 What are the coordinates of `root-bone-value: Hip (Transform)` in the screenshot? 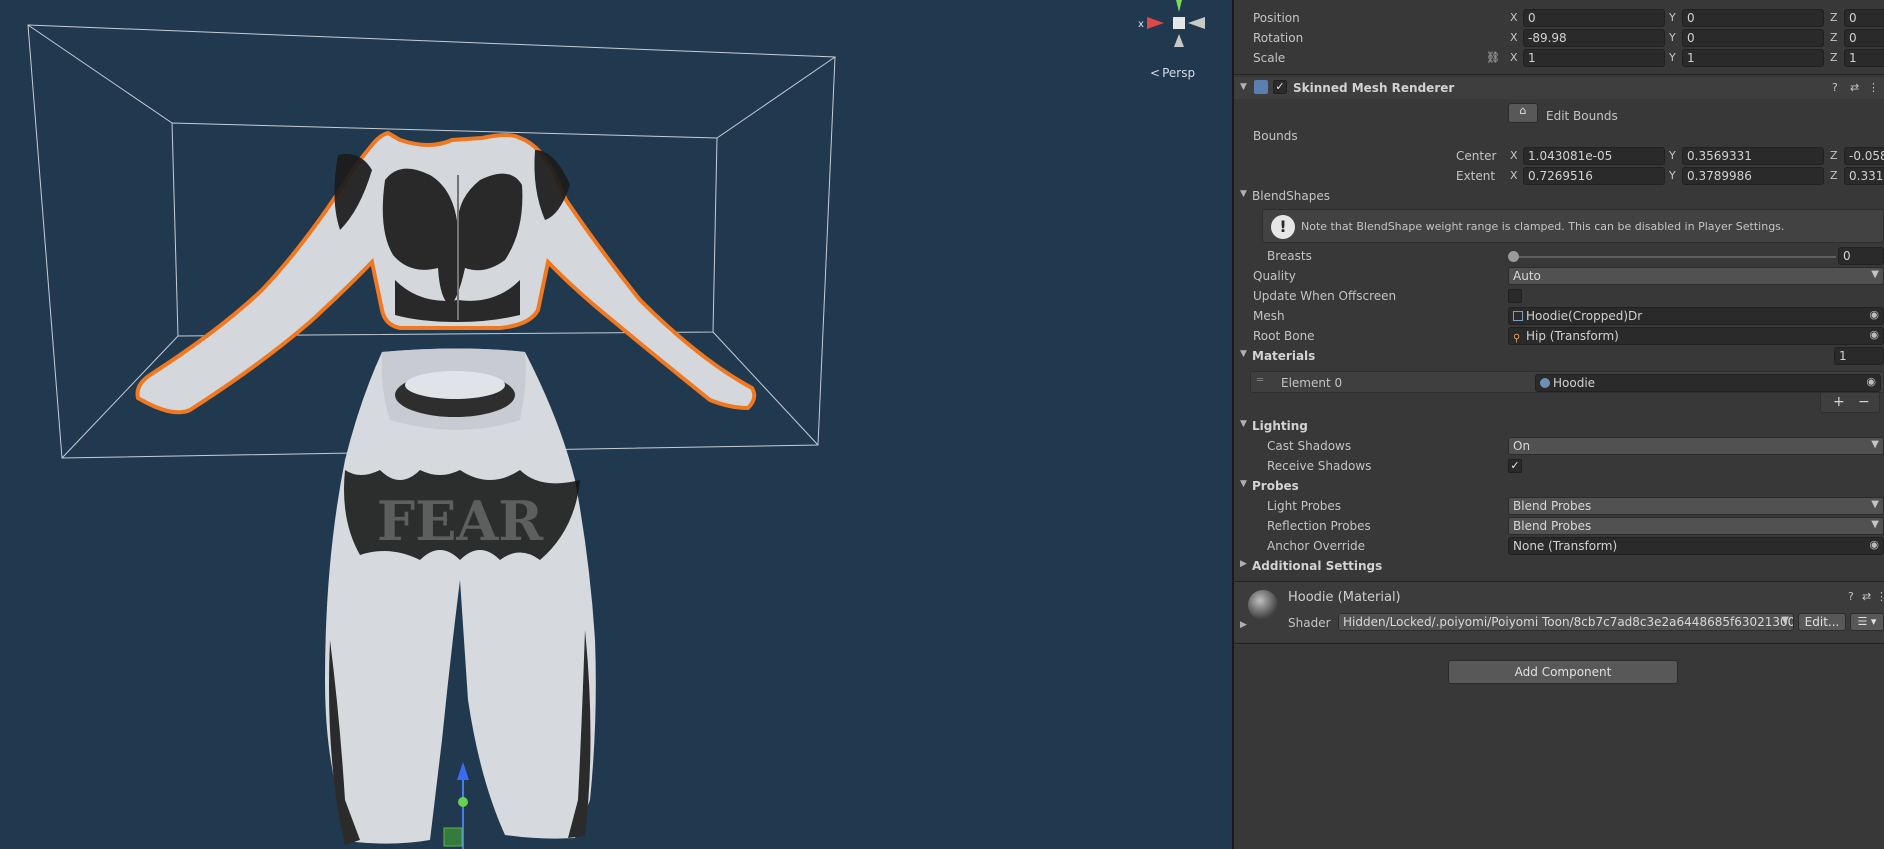 It's located at (1572, 336).